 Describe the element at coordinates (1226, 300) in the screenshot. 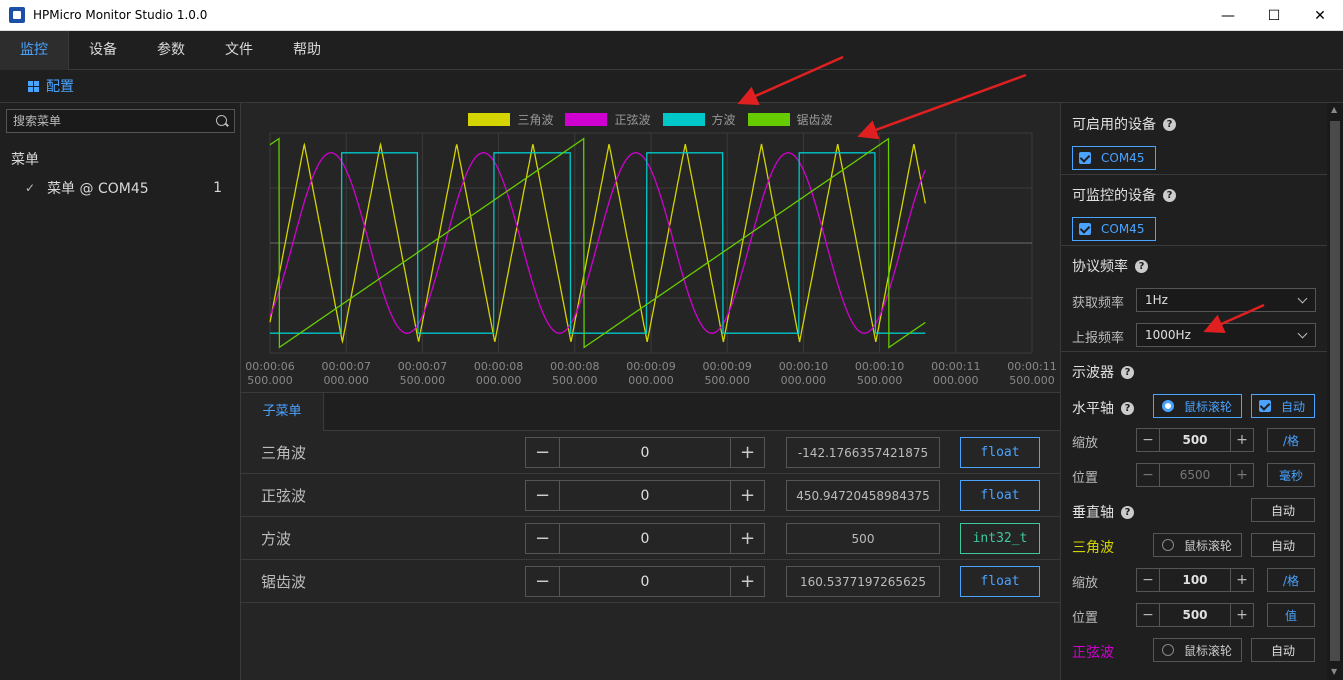

I see `fetch-freq-select: 1Hz` at that location.